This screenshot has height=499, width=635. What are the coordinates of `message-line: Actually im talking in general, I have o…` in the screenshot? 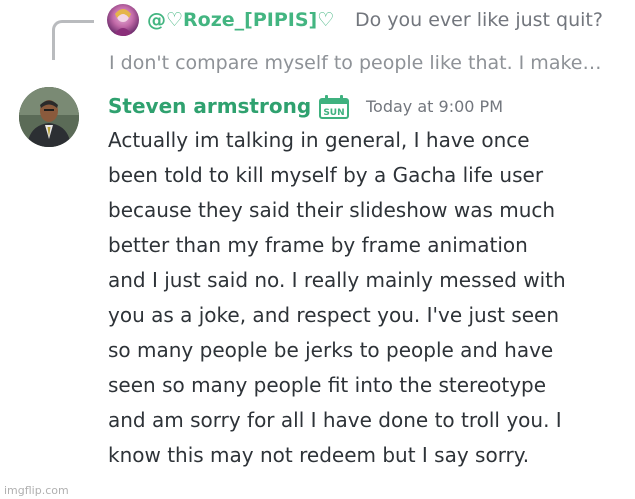 It's located at (319, 140).